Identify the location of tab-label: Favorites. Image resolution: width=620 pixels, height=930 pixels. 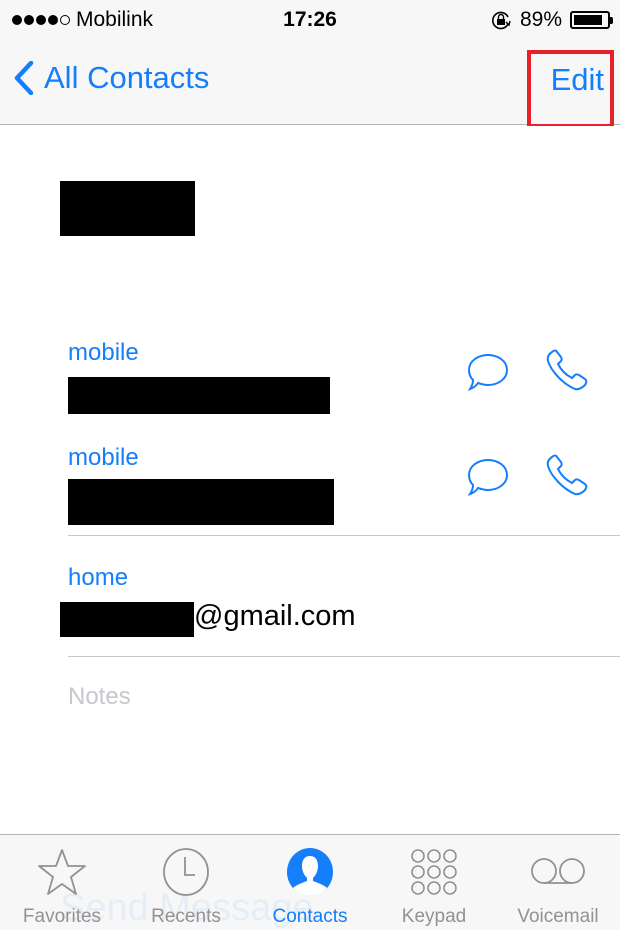
(62, 916).